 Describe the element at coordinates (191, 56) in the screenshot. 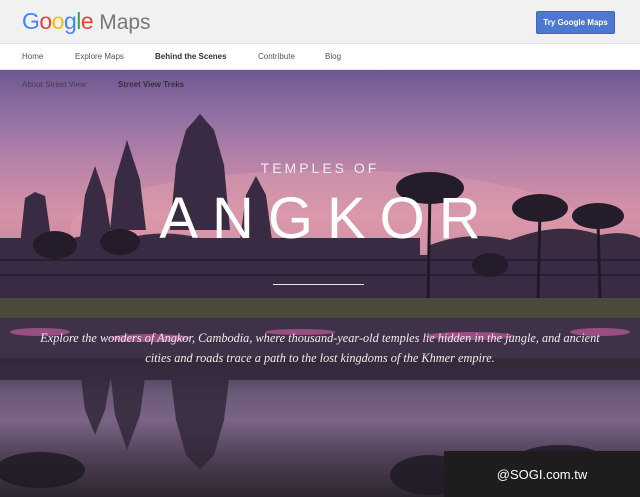

I see `nav-item-behind-the-scenes: Behind the Scenes` at that location.